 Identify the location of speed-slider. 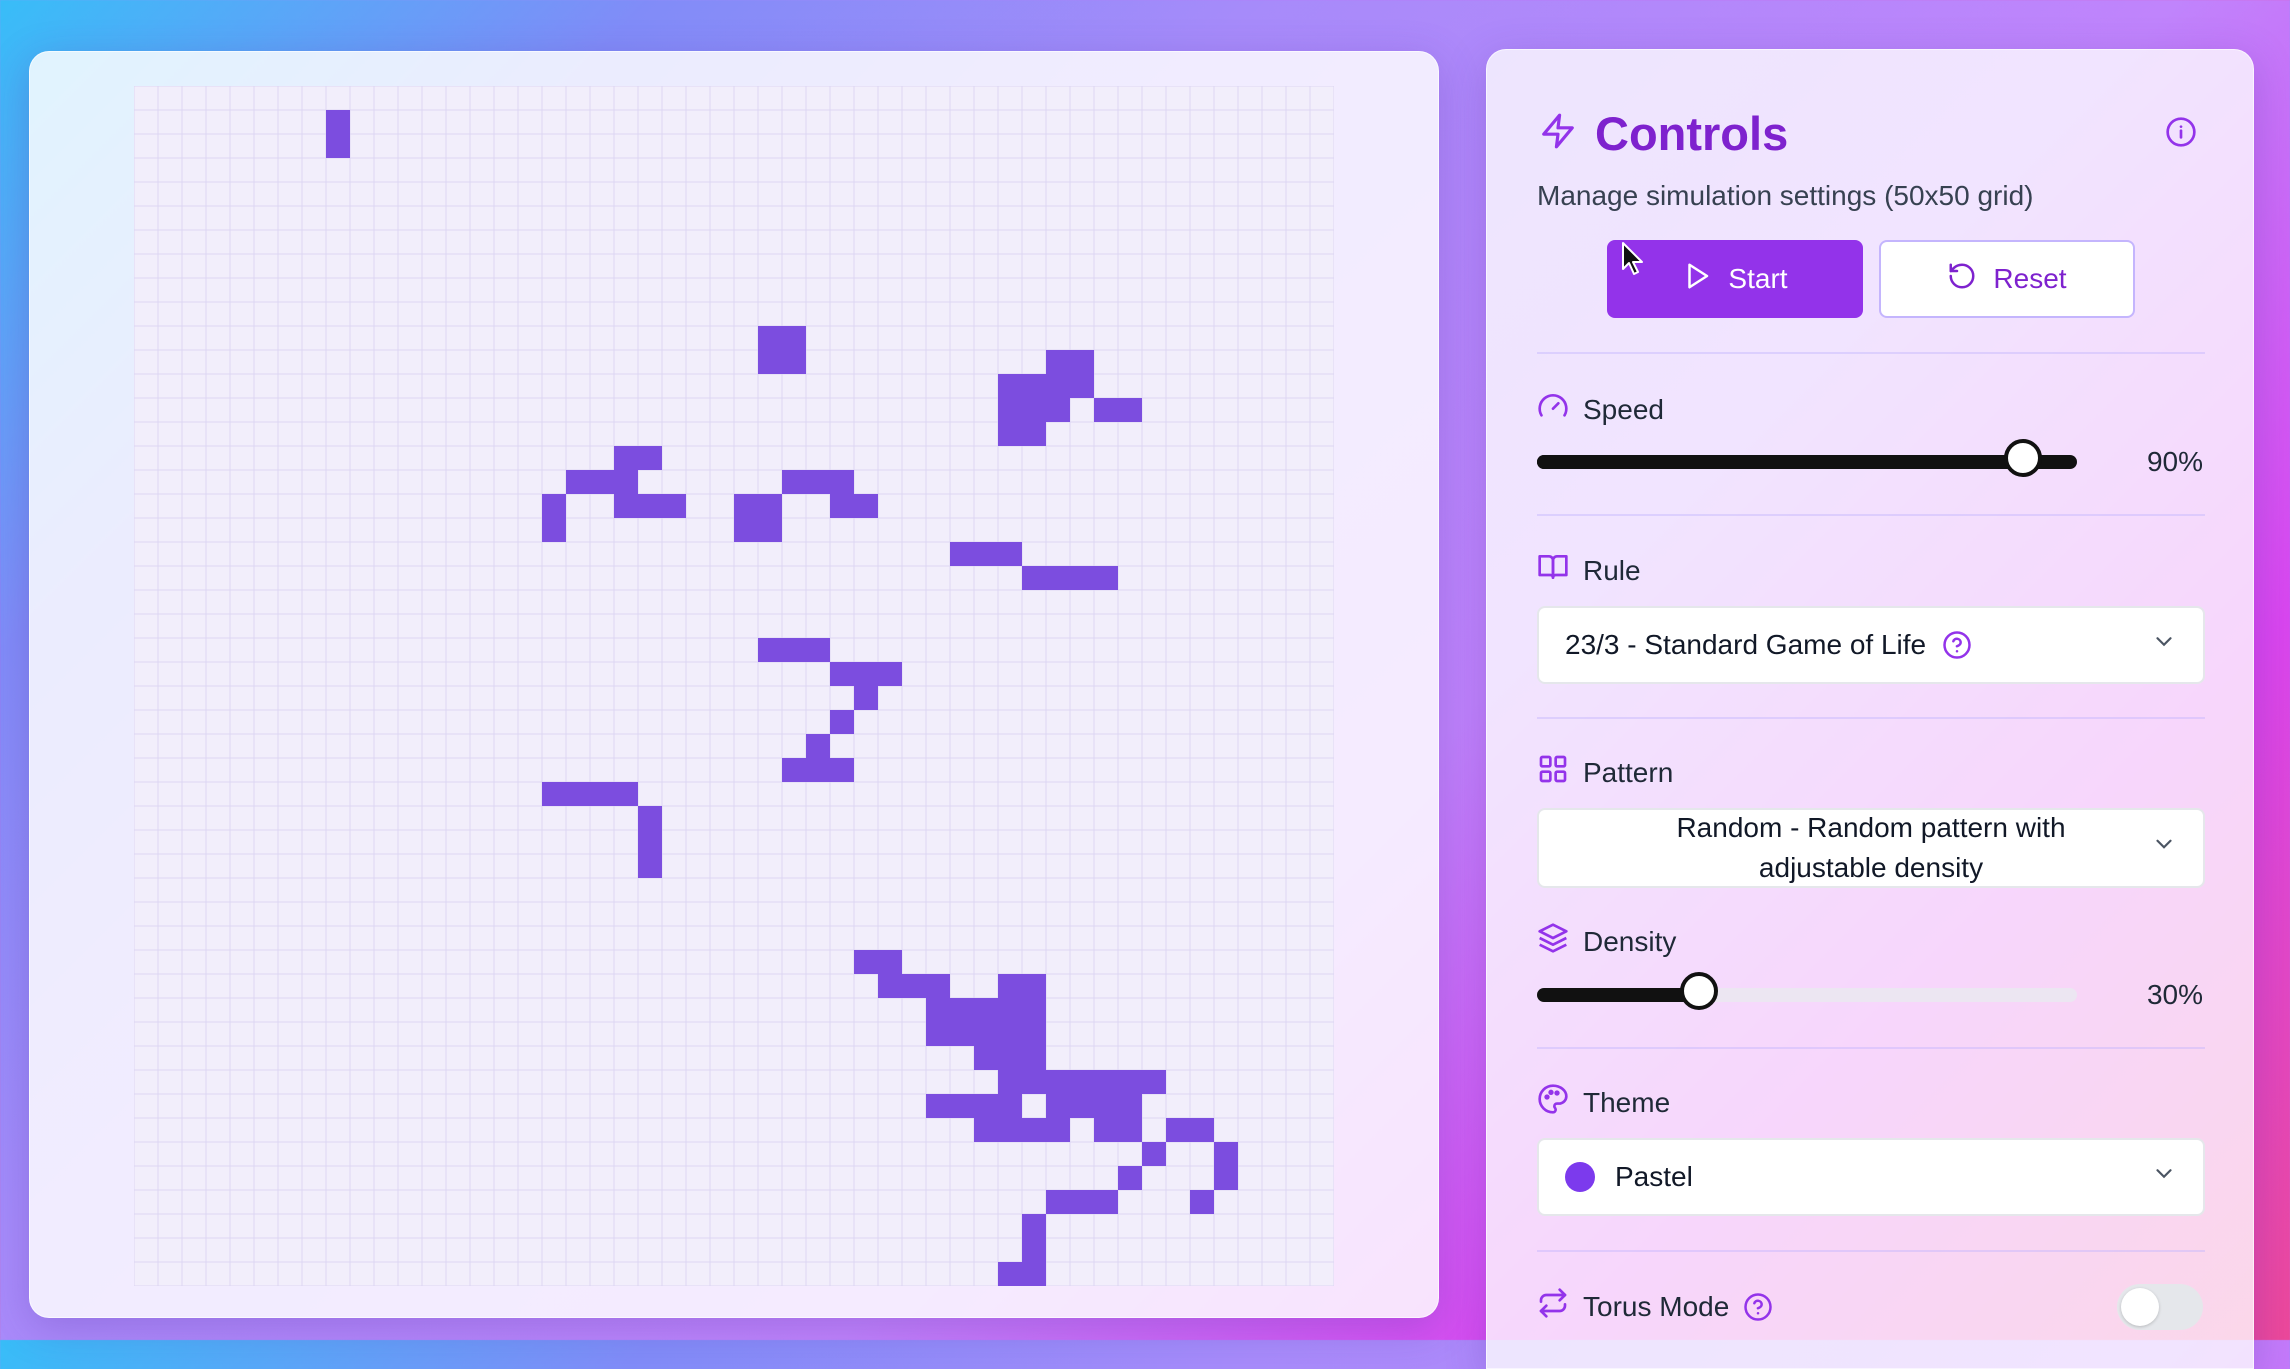
(1807, 458).